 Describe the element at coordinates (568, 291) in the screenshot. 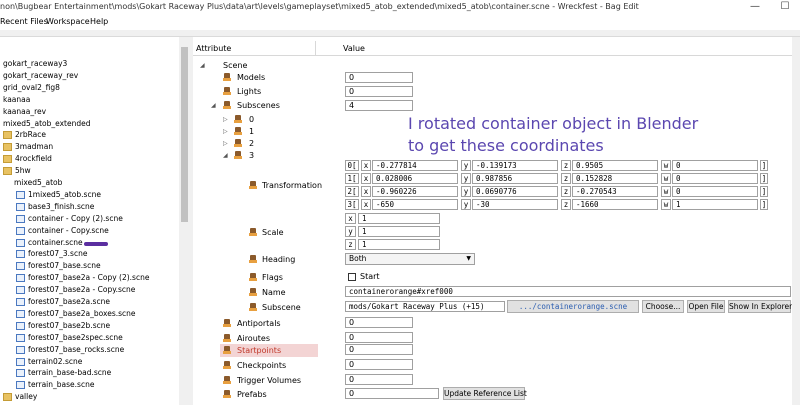

I see `name-field: containerorange#xref000` at that location.